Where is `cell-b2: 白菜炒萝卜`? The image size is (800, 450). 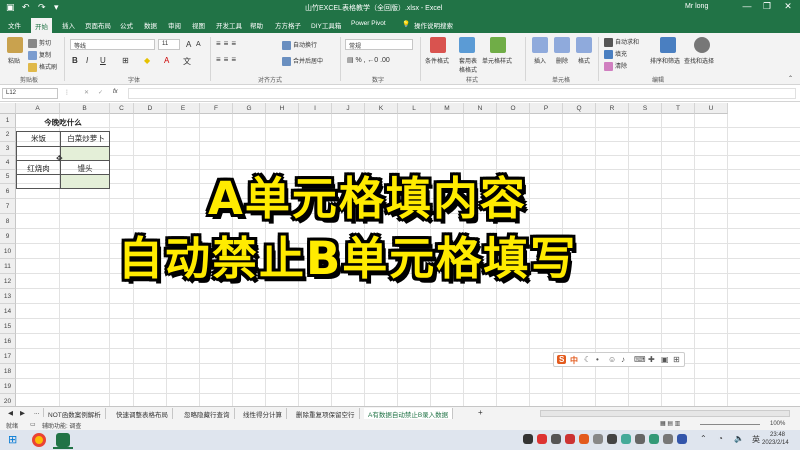
cell-b2: 白菜炒萝卜 is located at coordinates (86, 138).